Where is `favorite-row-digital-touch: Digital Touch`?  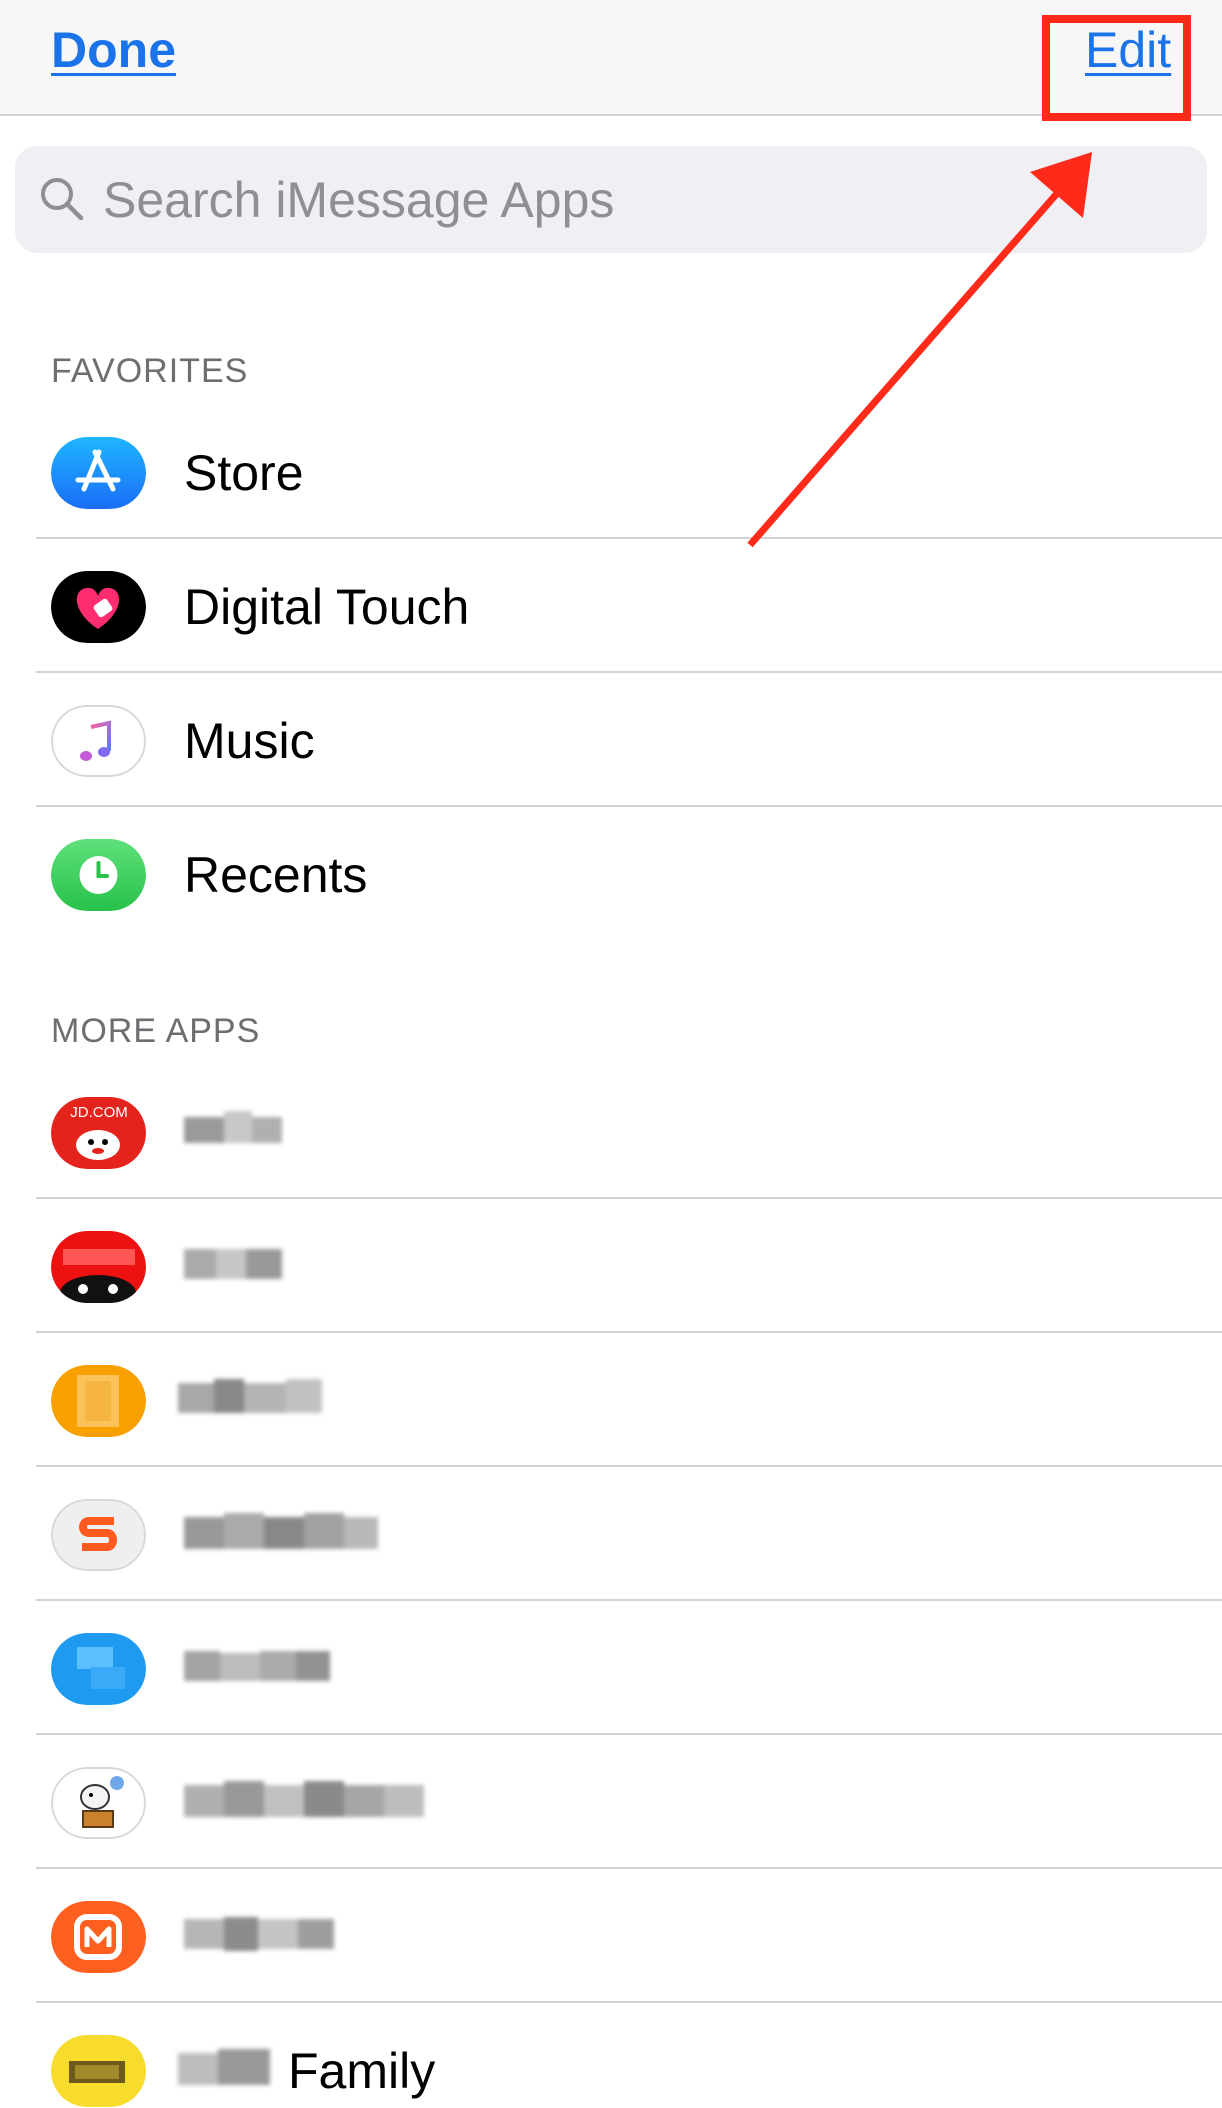 favorite-row-digital-touch: Digital Touch is located at coordinates (611, 606).